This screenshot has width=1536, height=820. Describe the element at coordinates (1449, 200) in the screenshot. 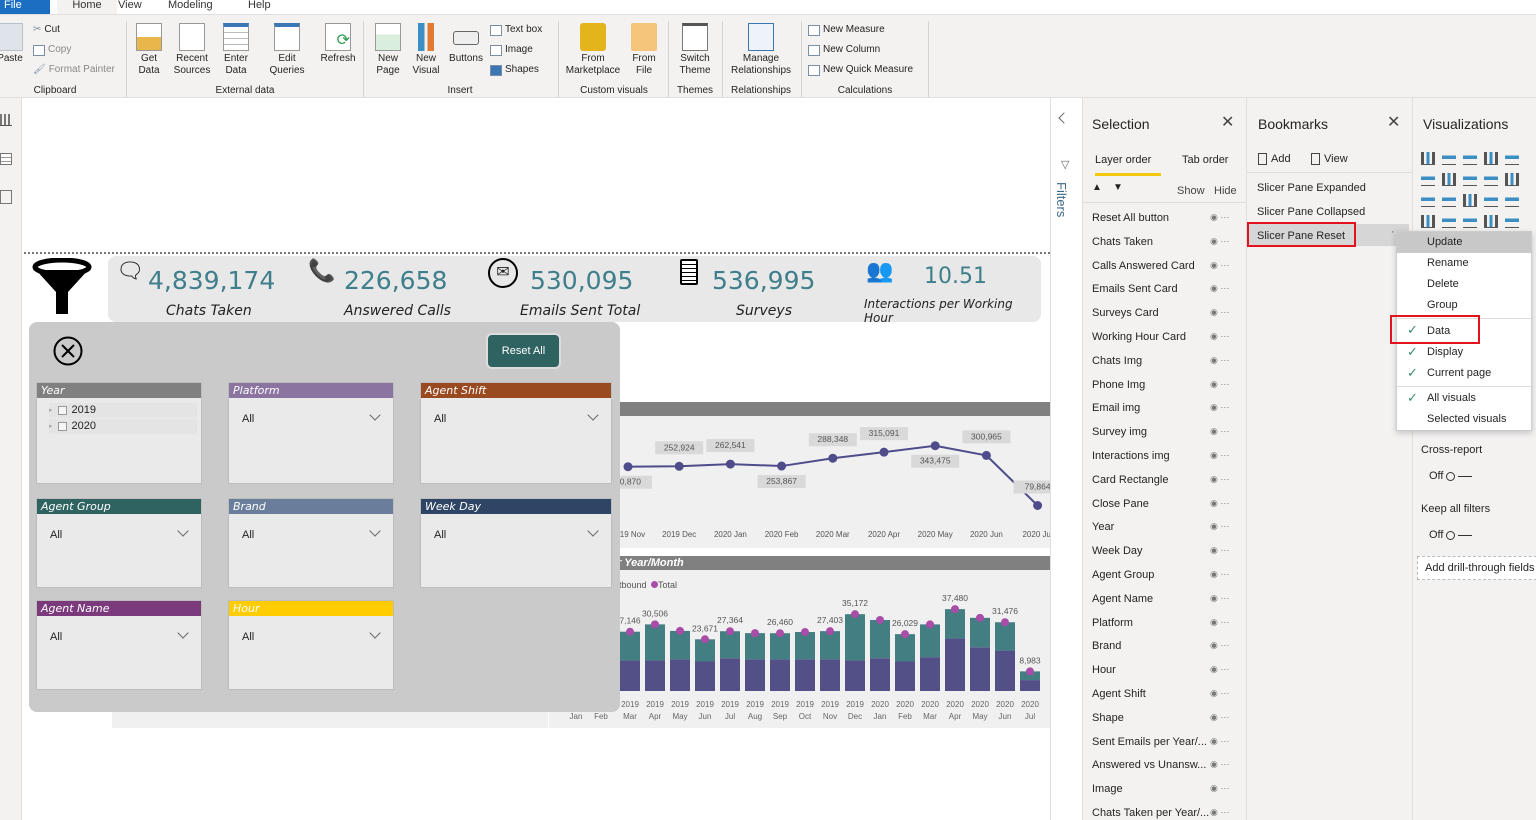

I see `funnel-icon` at that location.